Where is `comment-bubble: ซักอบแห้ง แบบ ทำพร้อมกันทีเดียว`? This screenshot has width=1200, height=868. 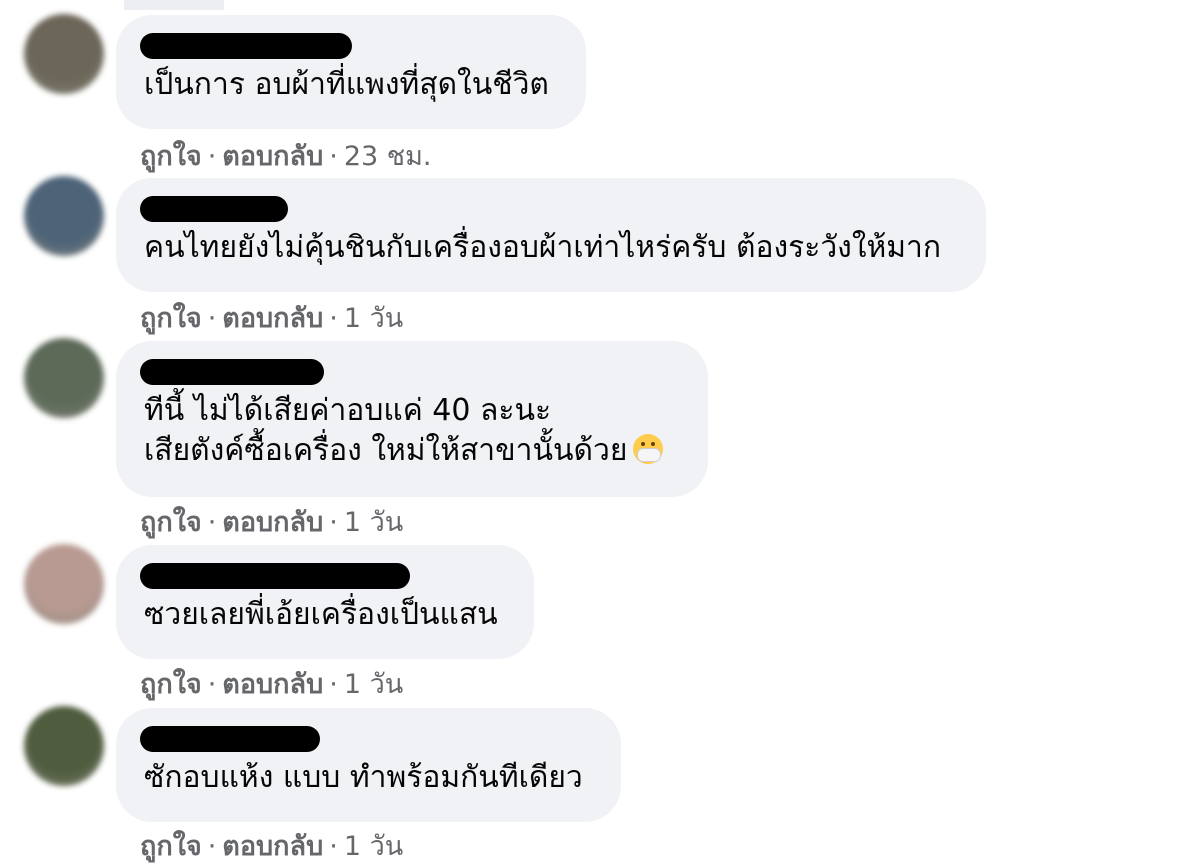
comment-bubble: ซักอบแห้ง แบบ ทำพร้อมกันทีเดียว is located at coordinates (368, 765).